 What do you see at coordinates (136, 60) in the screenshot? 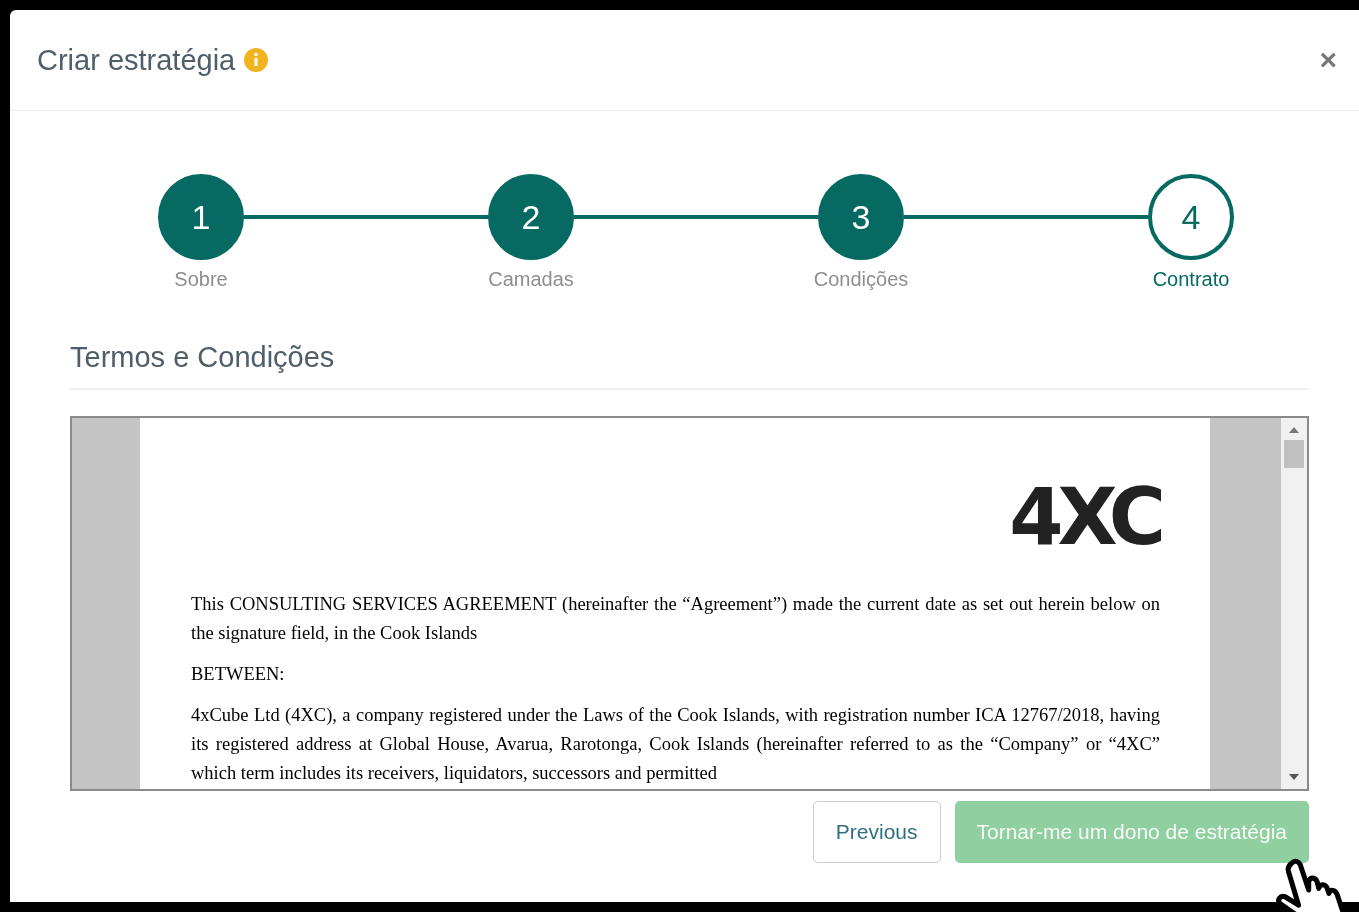
I see `dialog-title: Criar estratégia` at bounding box center [136, 60].